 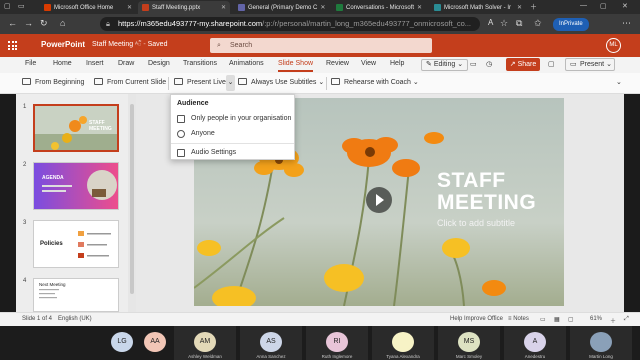 What do you see at coordinates (590, 64) in the screenshot?
I see `present-button: ▭ Present ⌄` at bounding box center [590, 64].